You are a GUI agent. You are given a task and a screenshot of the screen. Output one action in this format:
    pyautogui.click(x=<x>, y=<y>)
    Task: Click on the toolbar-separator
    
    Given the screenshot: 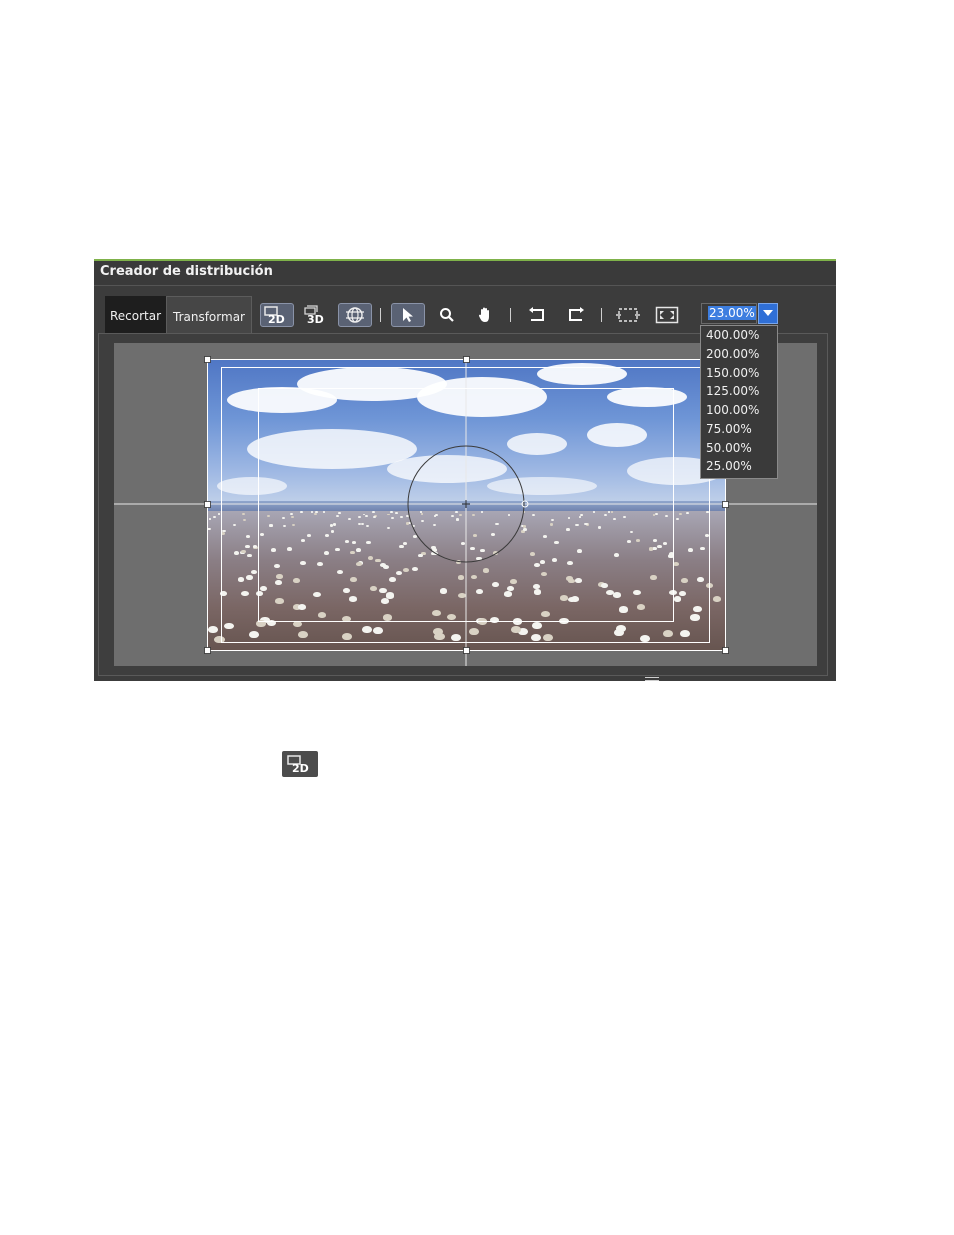 What is the action you would take?
    pyautogui.click(x=601, y=315)
    